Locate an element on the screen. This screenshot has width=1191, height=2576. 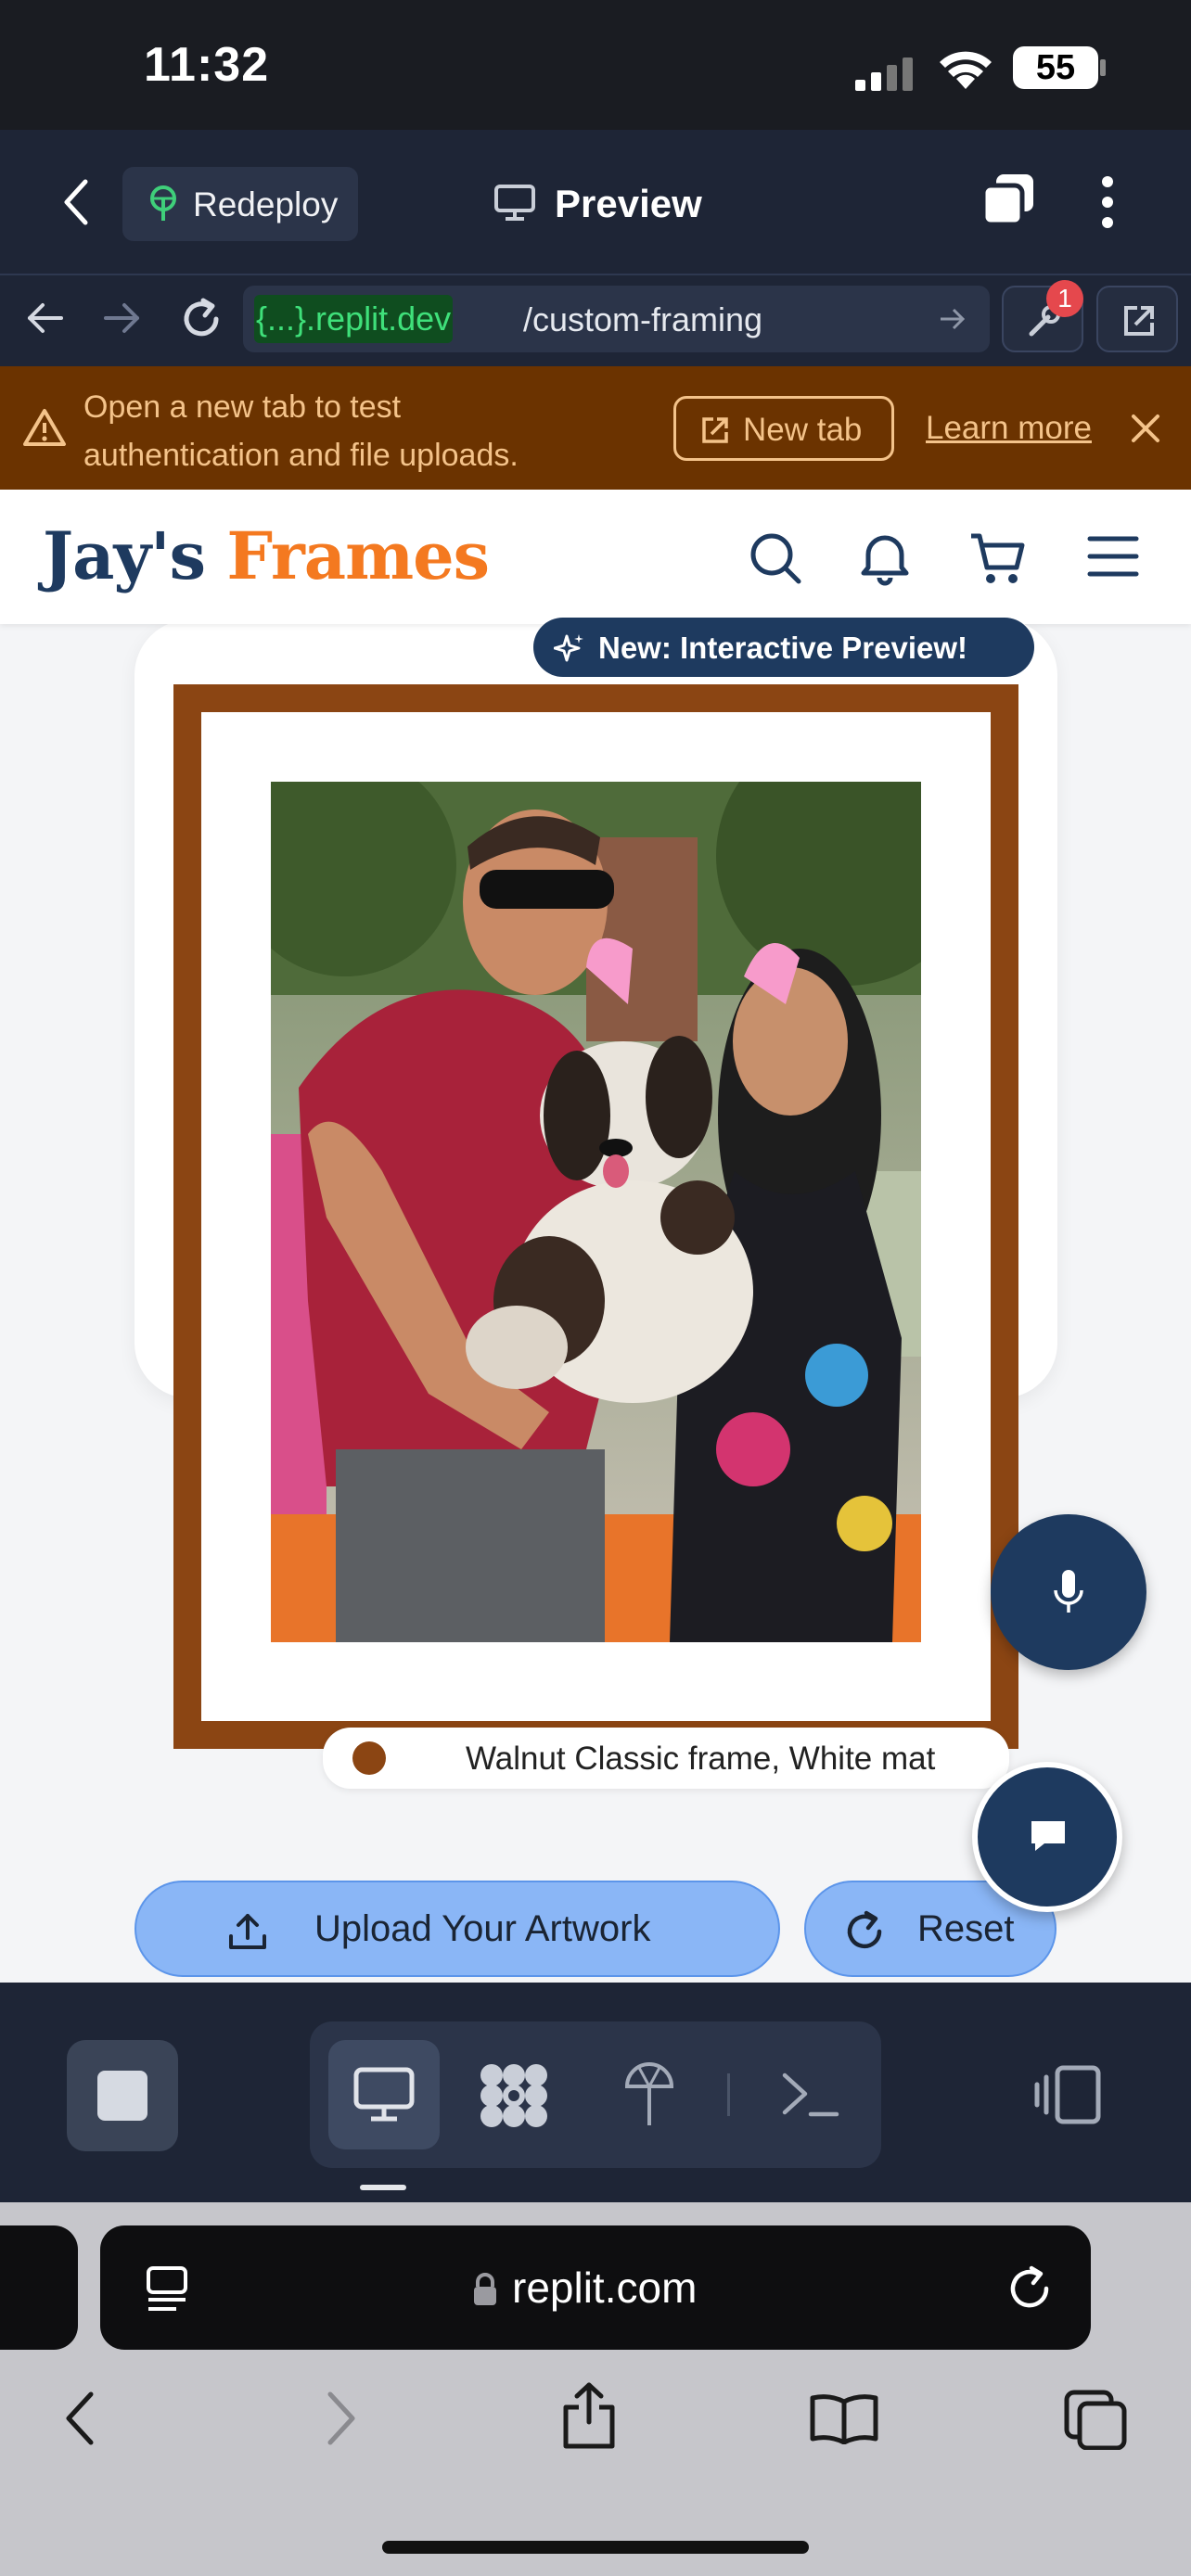
badge-count: 1 is located at coordinates (1064, 298).